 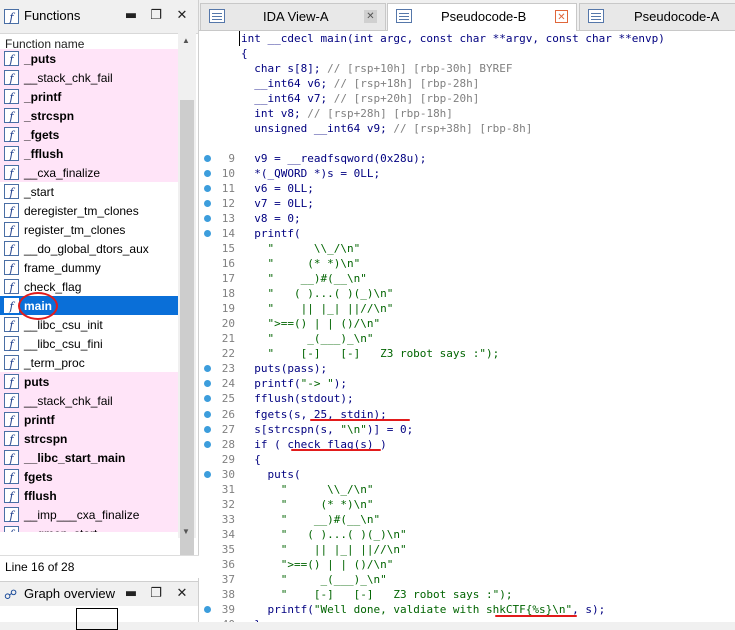 What do you see at coordinates (89, 248) in the screenshot?
I see `function-item: f __do_global_dtors_aux` at bounding box center [89, 248].